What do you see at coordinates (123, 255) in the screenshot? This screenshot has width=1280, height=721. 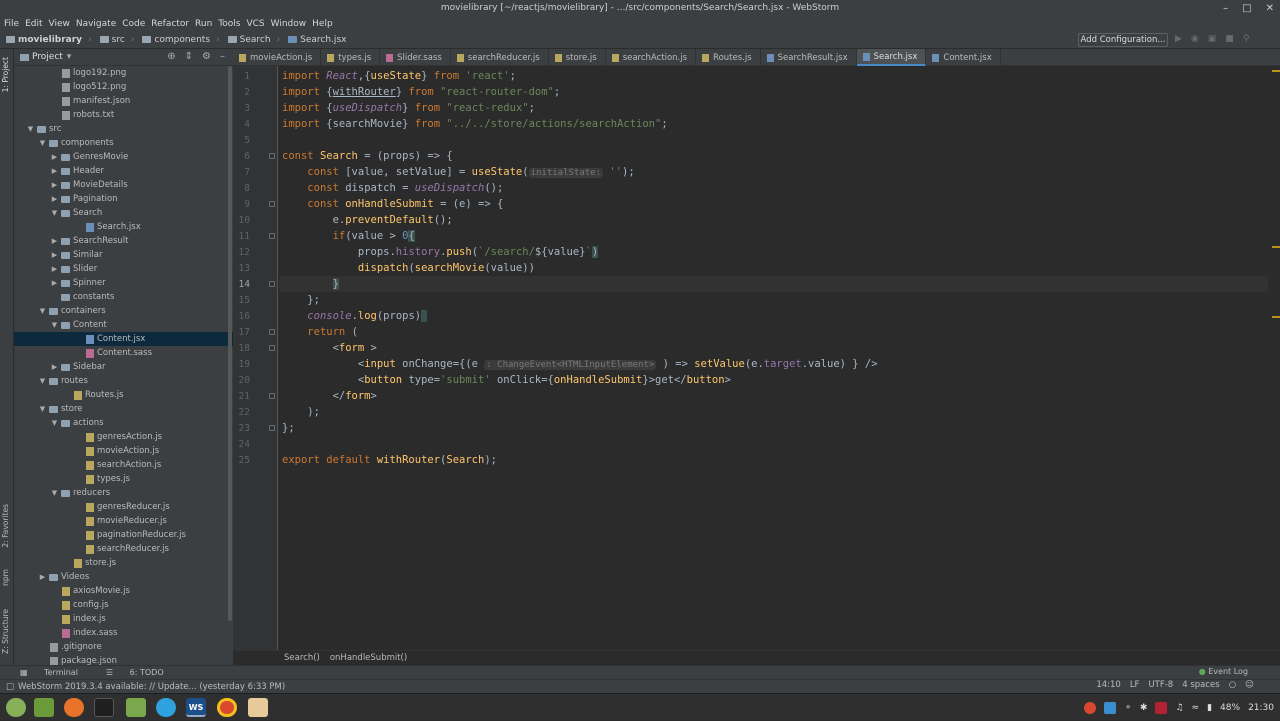 I see `tree-item: ▶ Similar` at bounding box center [123, 255].